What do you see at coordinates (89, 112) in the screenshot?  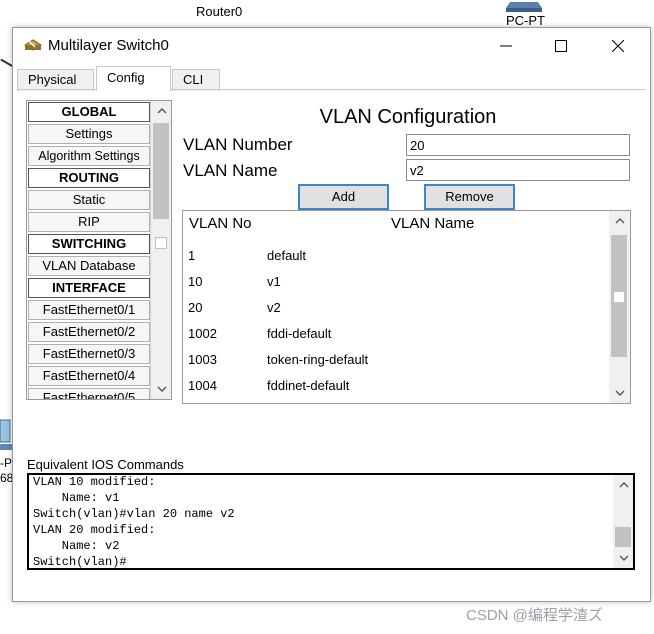 I see `sidebar-header-global: GLOBAL` at bounding box center [89, 112].